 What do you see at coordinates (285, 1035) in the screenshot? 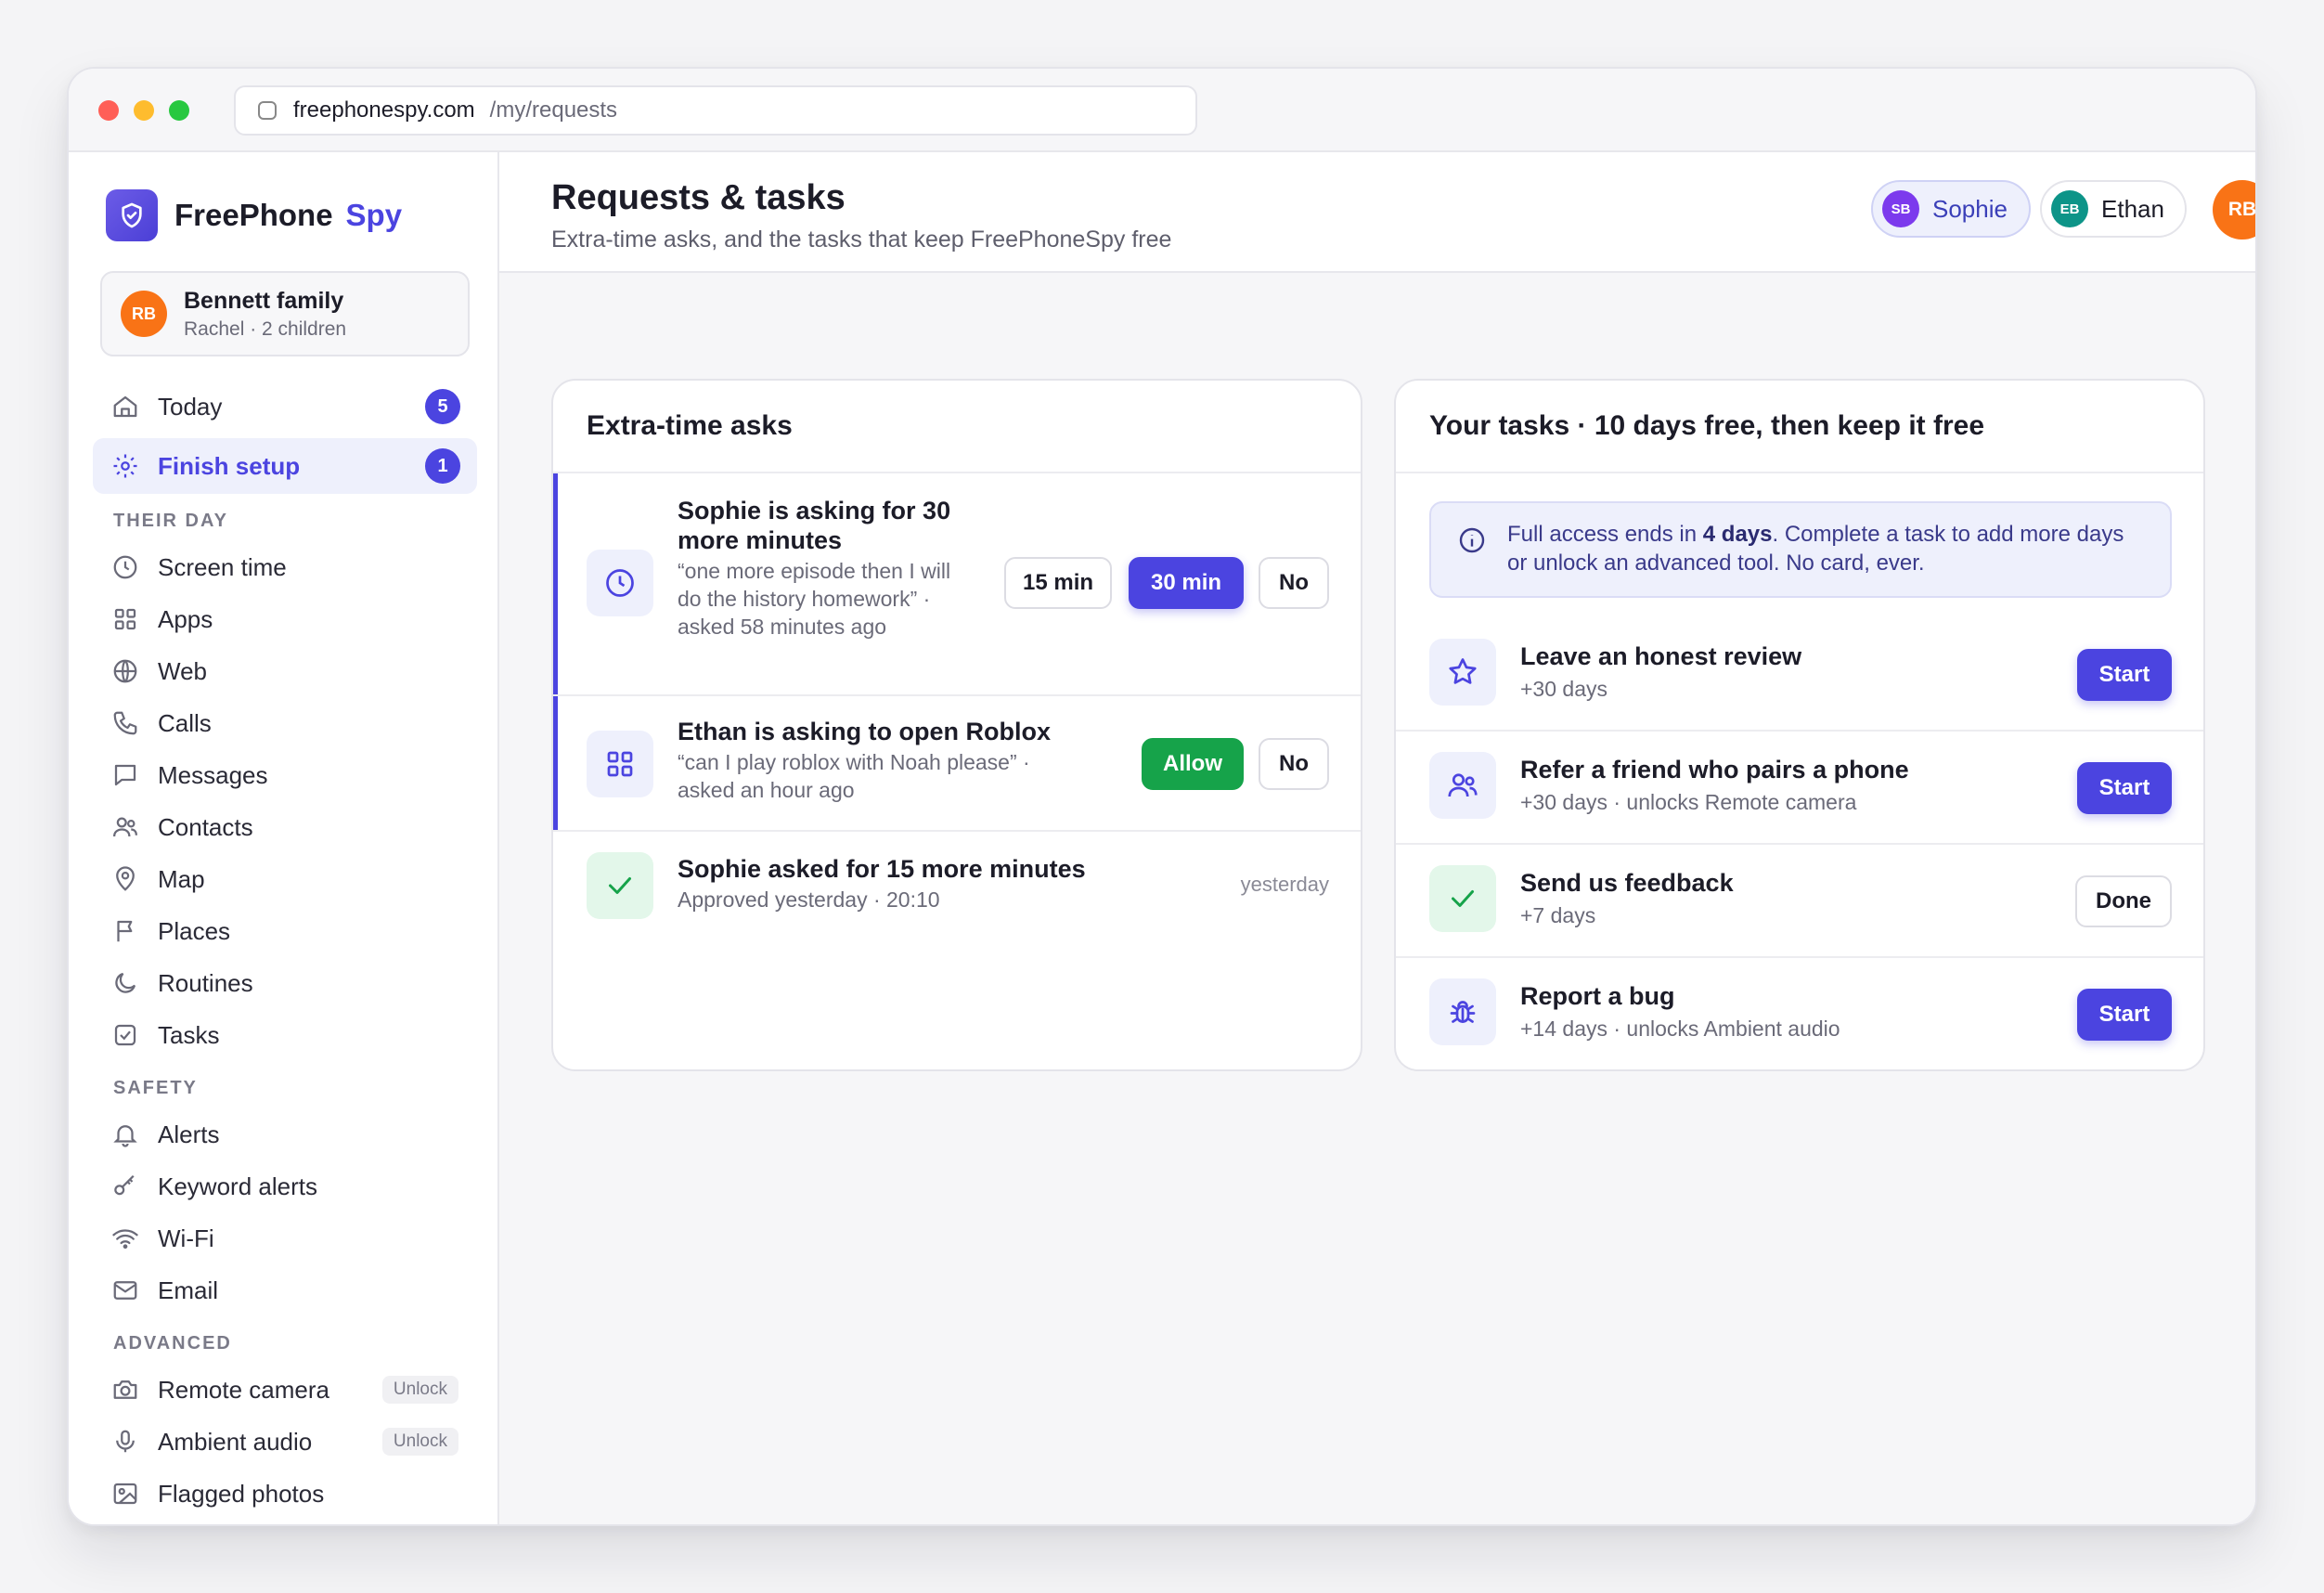
I see `sidebar-item-tasks: Tasks` at bounding box center [285, 1035].